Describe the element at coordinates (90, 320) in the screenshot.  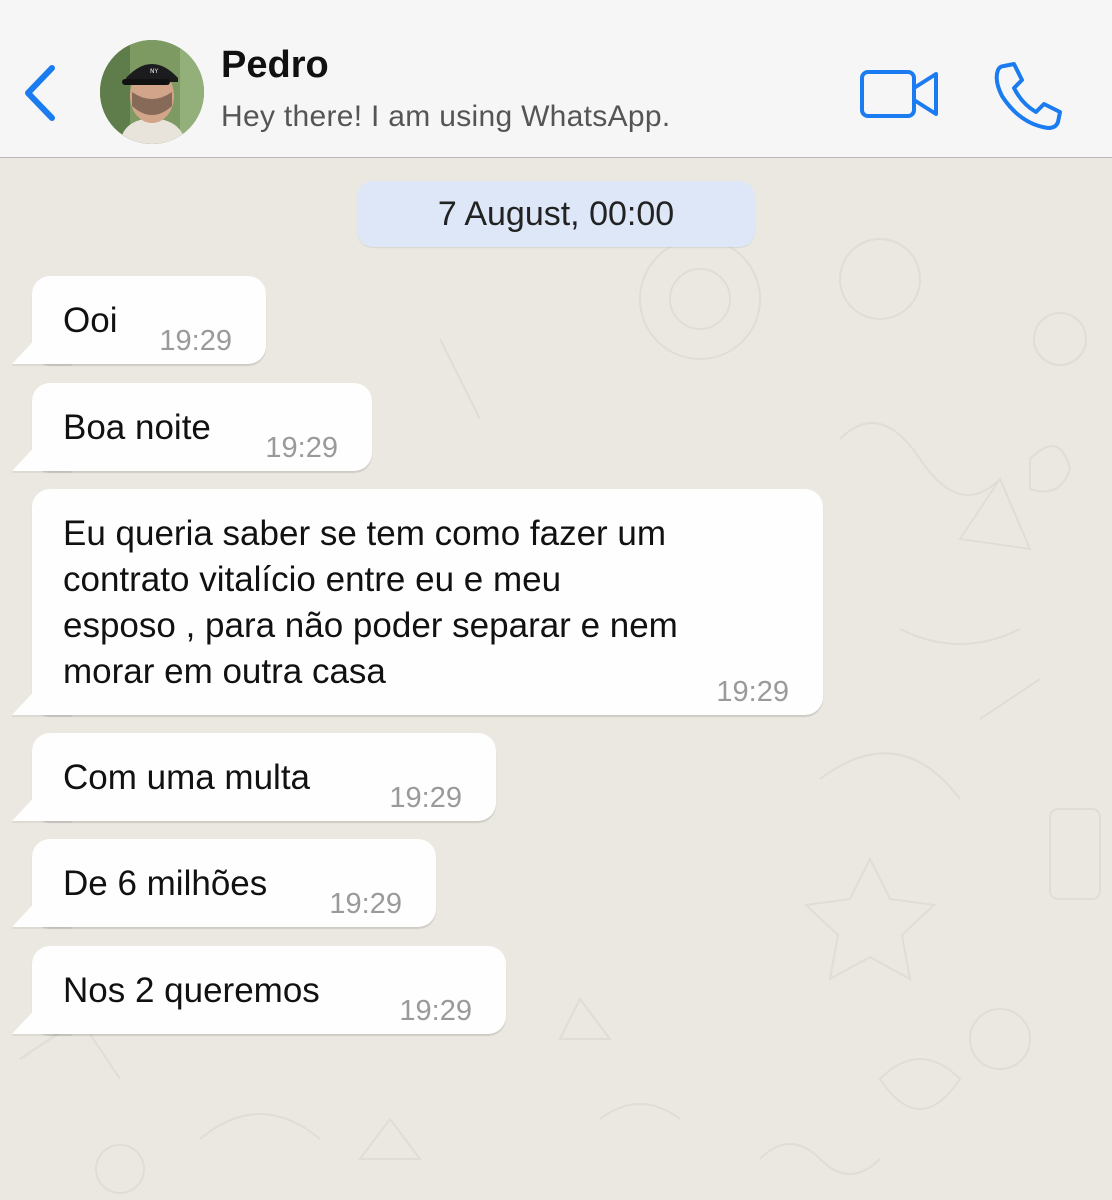
I see `message-text: Ooi` at that location.